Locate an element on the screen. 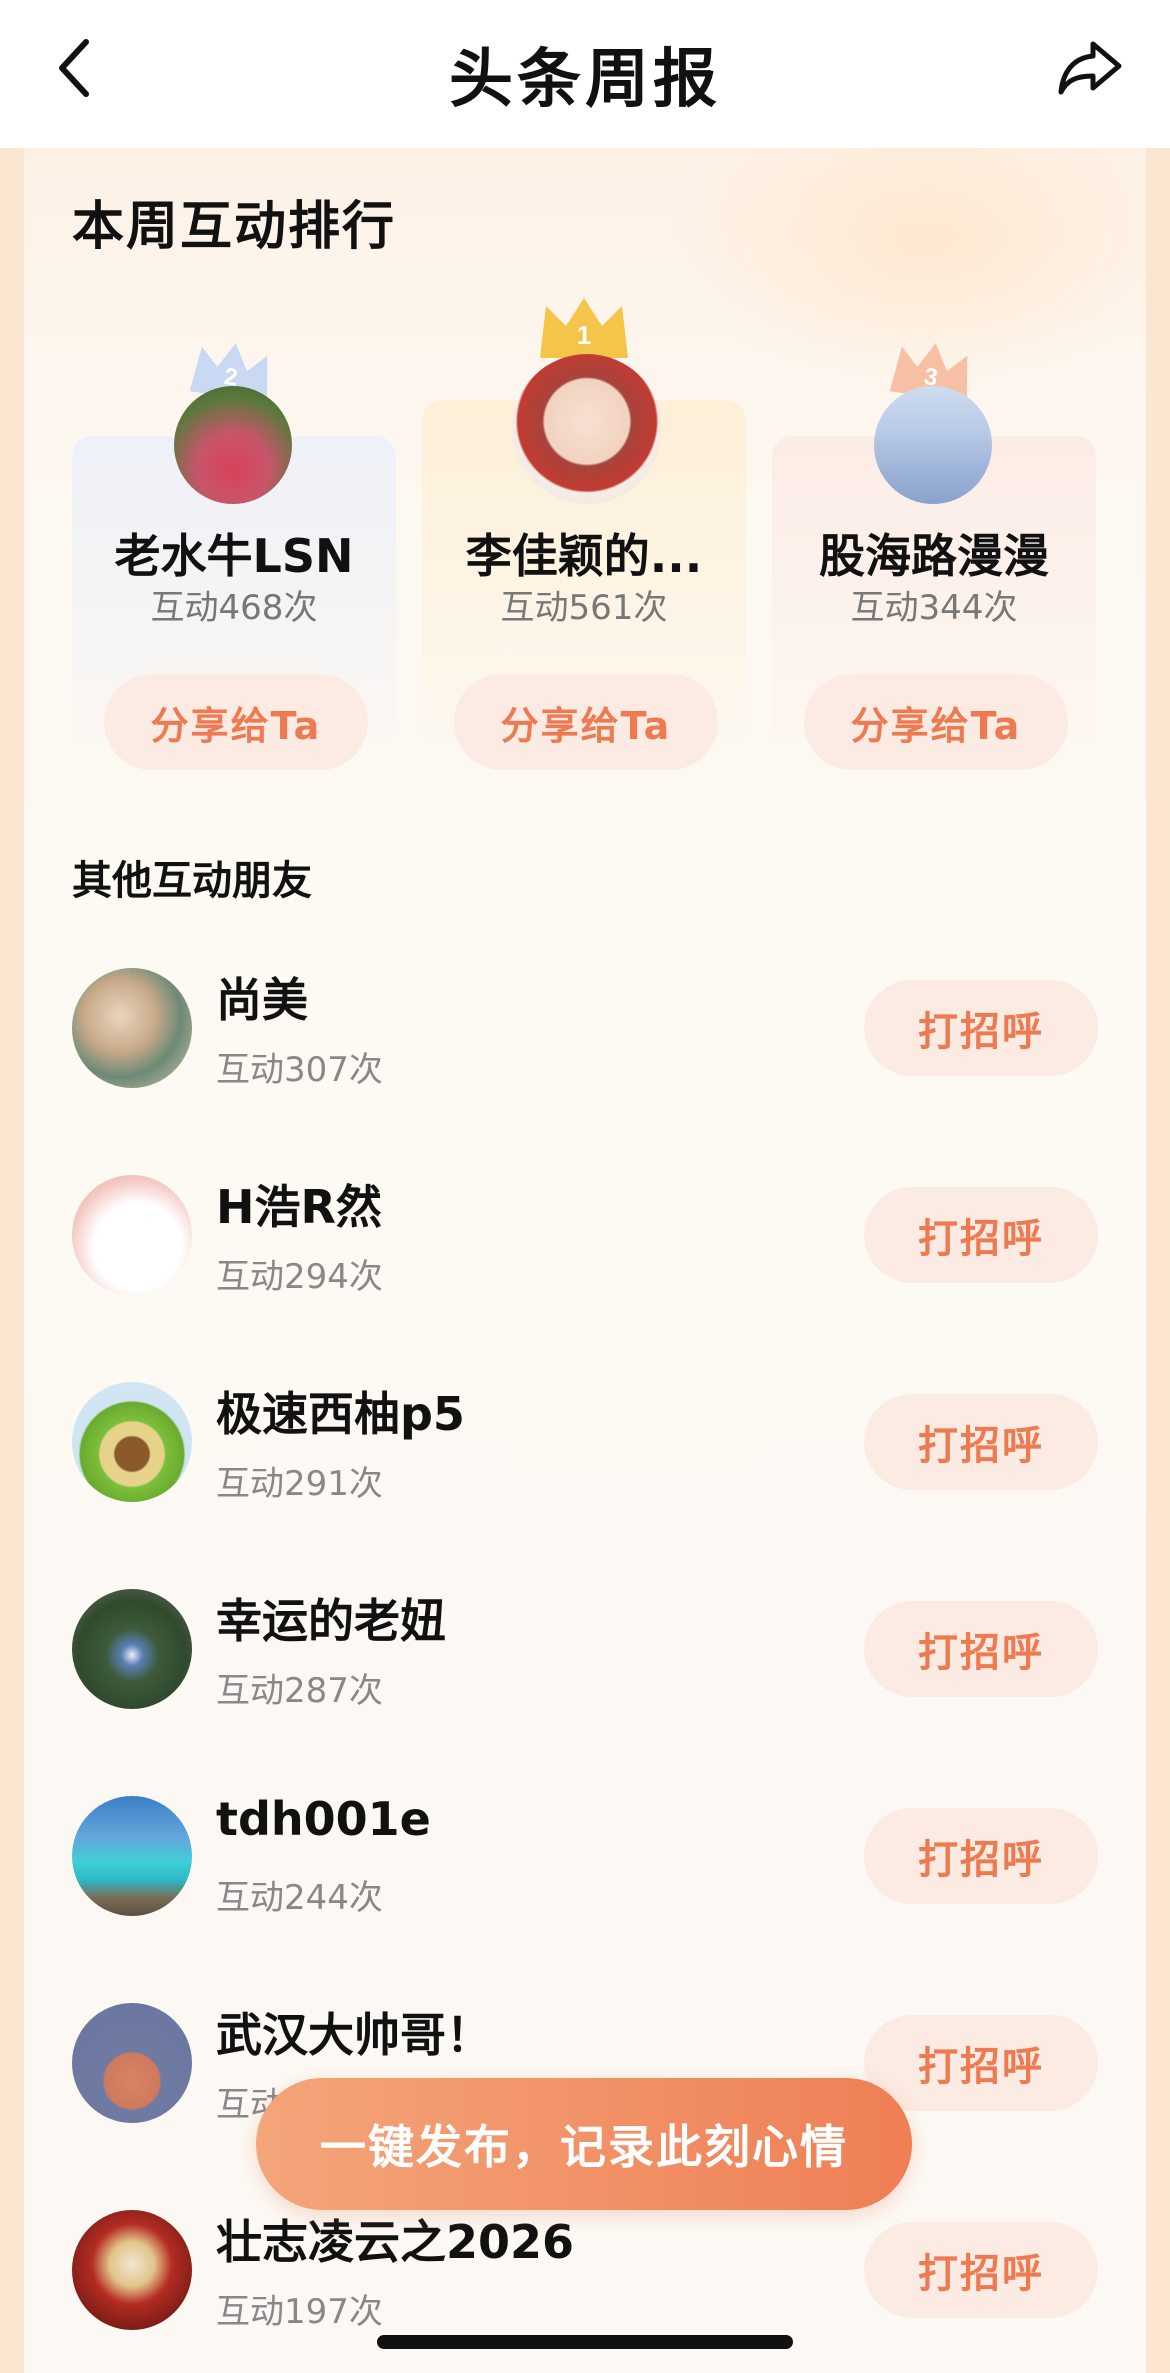 This screenshot has height=2373, width=1170. page-title: 头条周报 is located at coordinates (585, 80).